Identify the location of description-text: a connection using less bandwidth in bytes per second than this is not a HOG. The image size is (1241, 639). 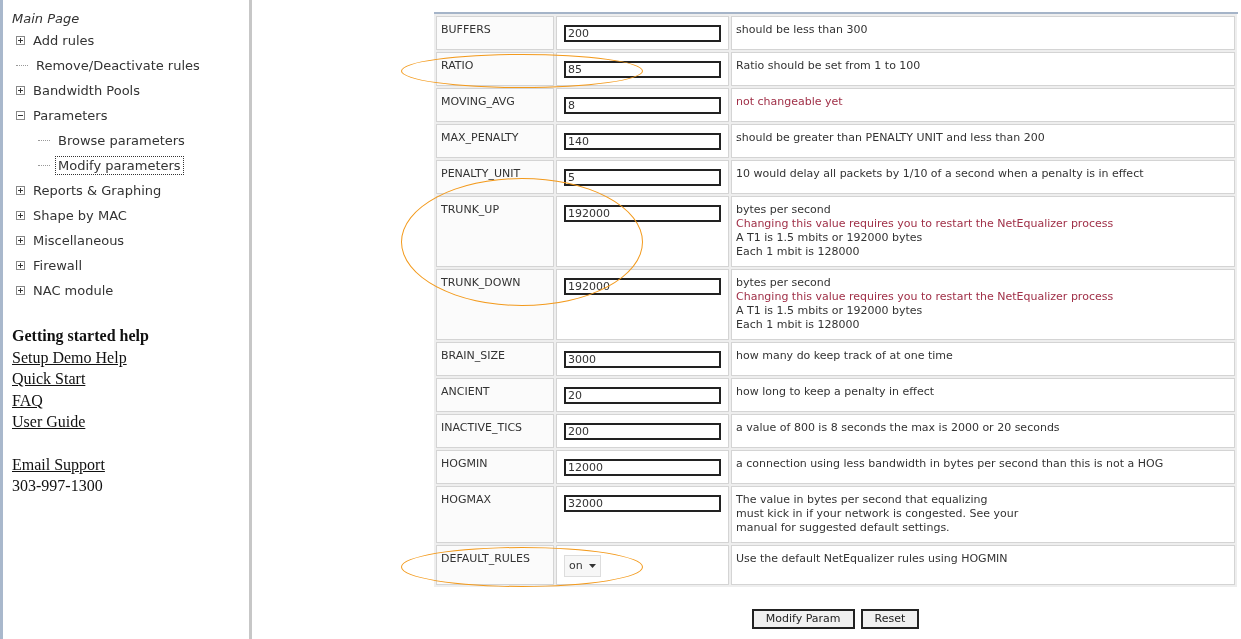
(950, 464).